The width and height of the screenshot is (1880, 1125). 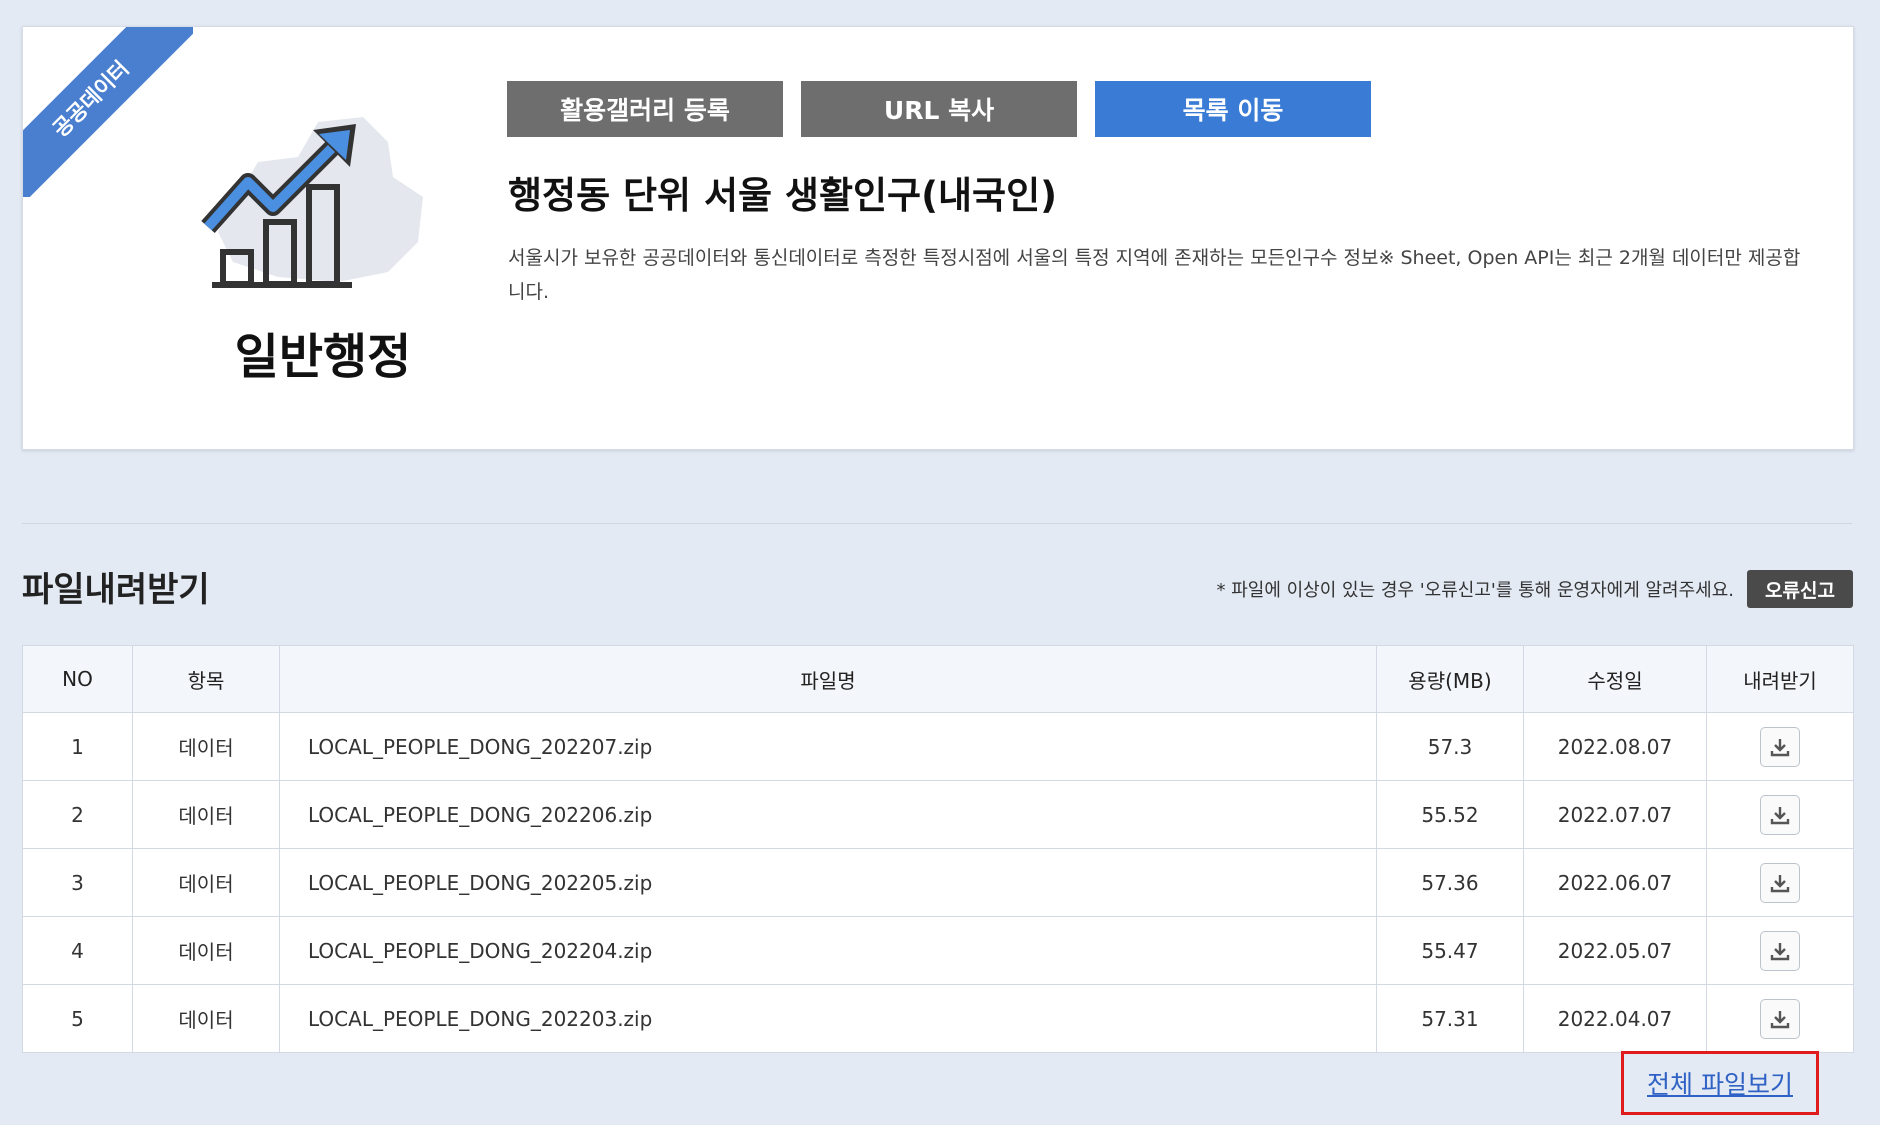 What do you see at coordinates (323, 357) in the screenshot?
I see `category-label: 일반행정` at bounding box center [323, 357].